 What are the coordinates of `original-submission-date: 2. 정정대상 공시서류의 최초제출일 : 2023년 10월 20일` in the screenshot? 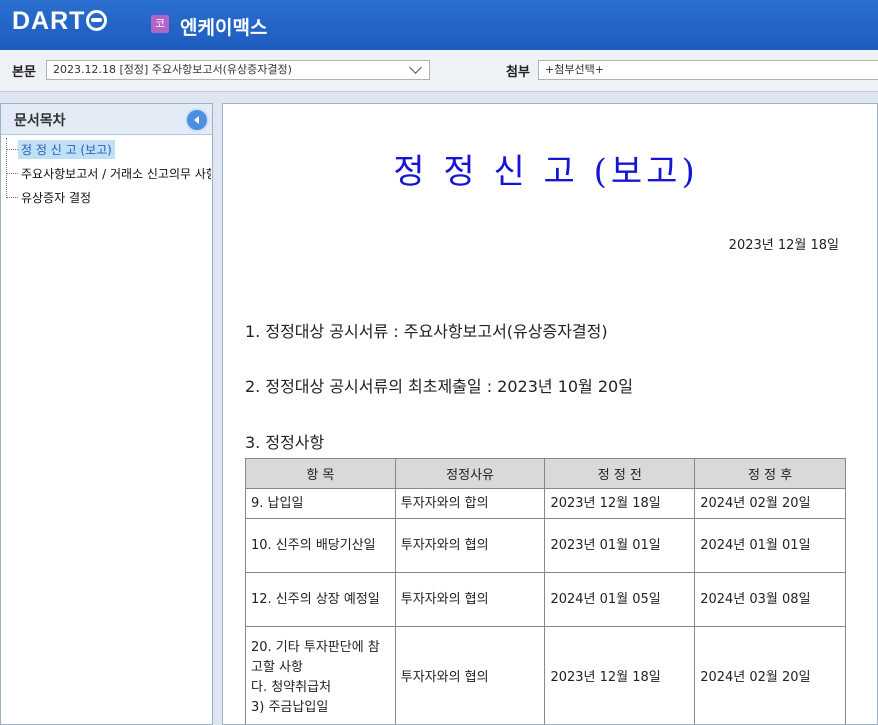 It's located at (439, 386).